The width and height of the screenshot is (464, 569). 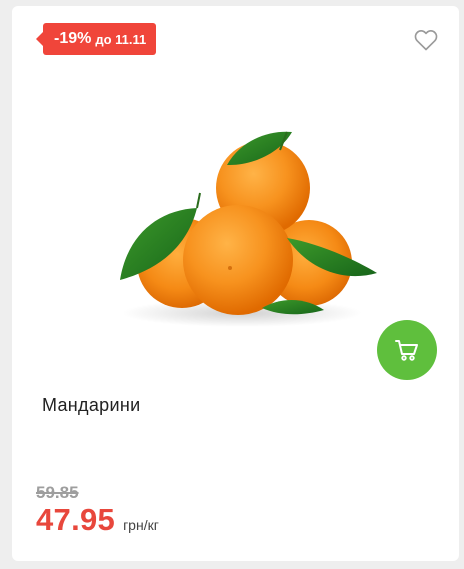 I want to click on old-price: 59.85, so click(x=57, y=492).